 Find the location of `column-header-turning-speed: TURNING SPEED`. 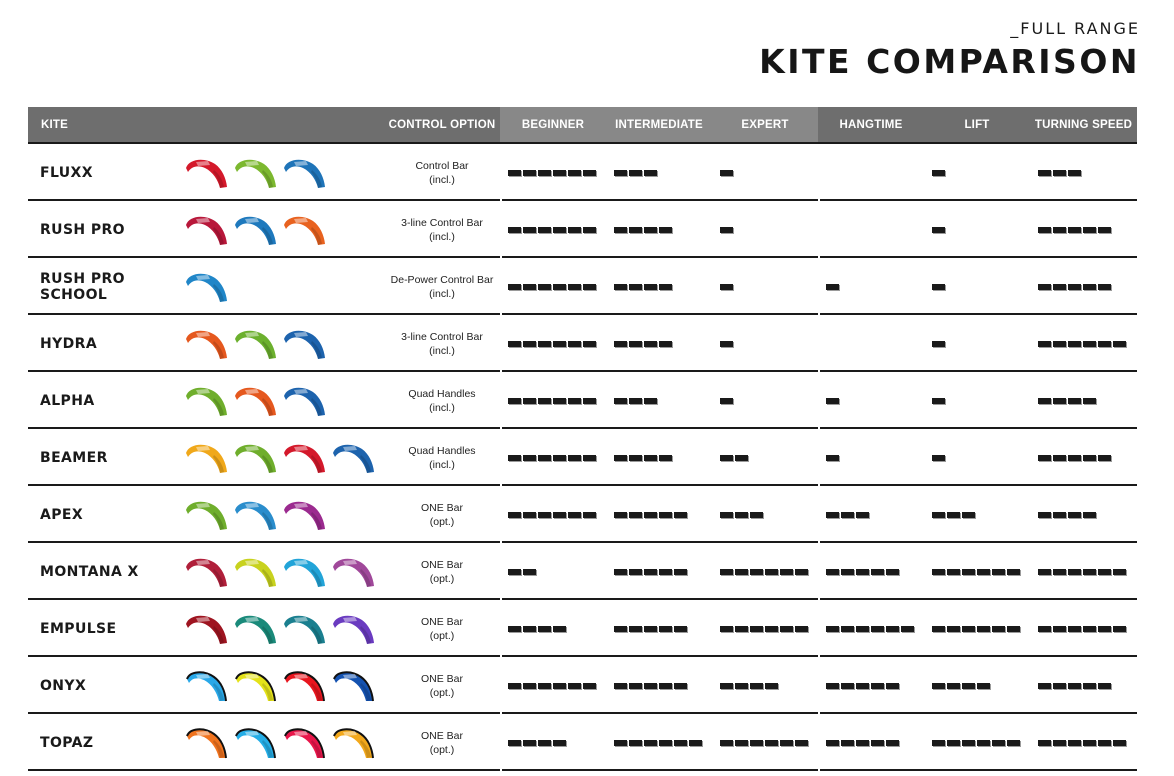

column-header-turning-speed: TURNING SPEED is located at coordinates (1083, 124).